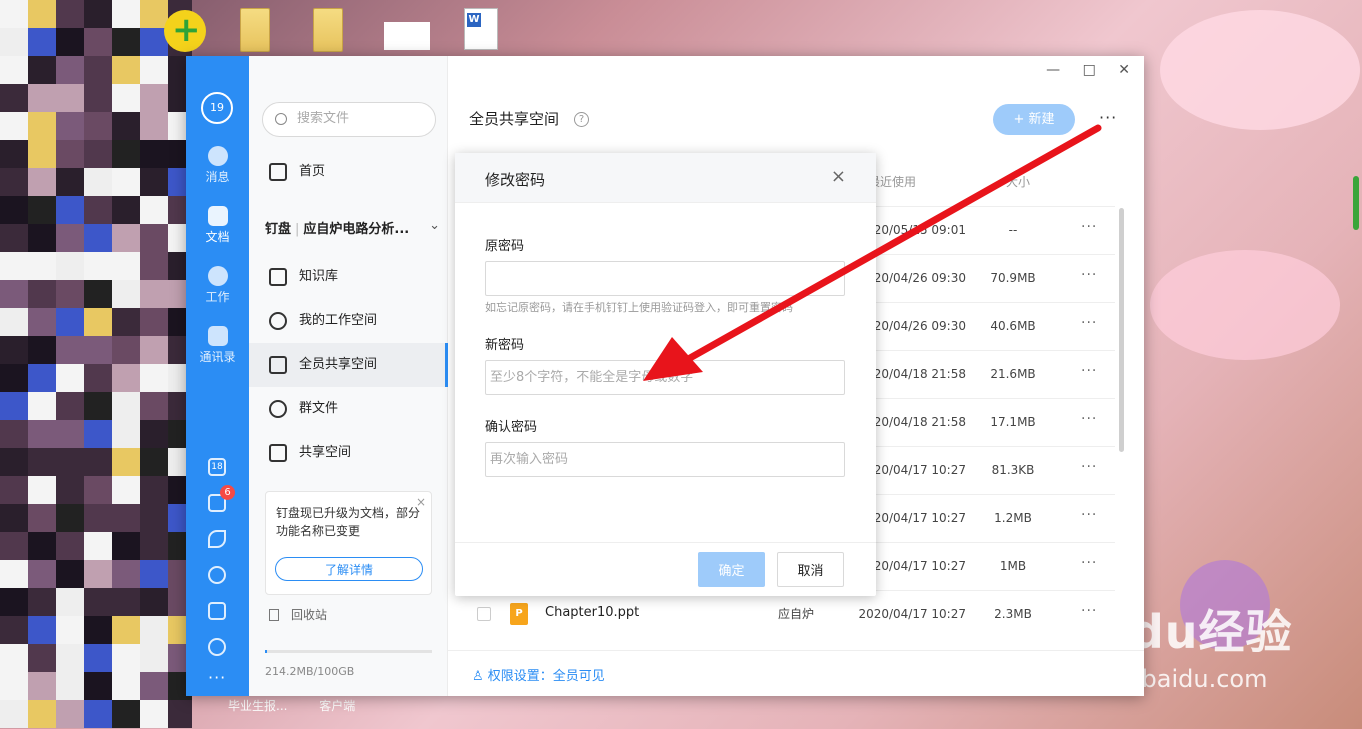 Image resolution: width=1362 pixels, height=729 pixels. What do you see at coordinates (348, 321) in the screenshot?
I see `sidebar-item-my-workspace: 我的工作空间` at bounding box center [348, 321].